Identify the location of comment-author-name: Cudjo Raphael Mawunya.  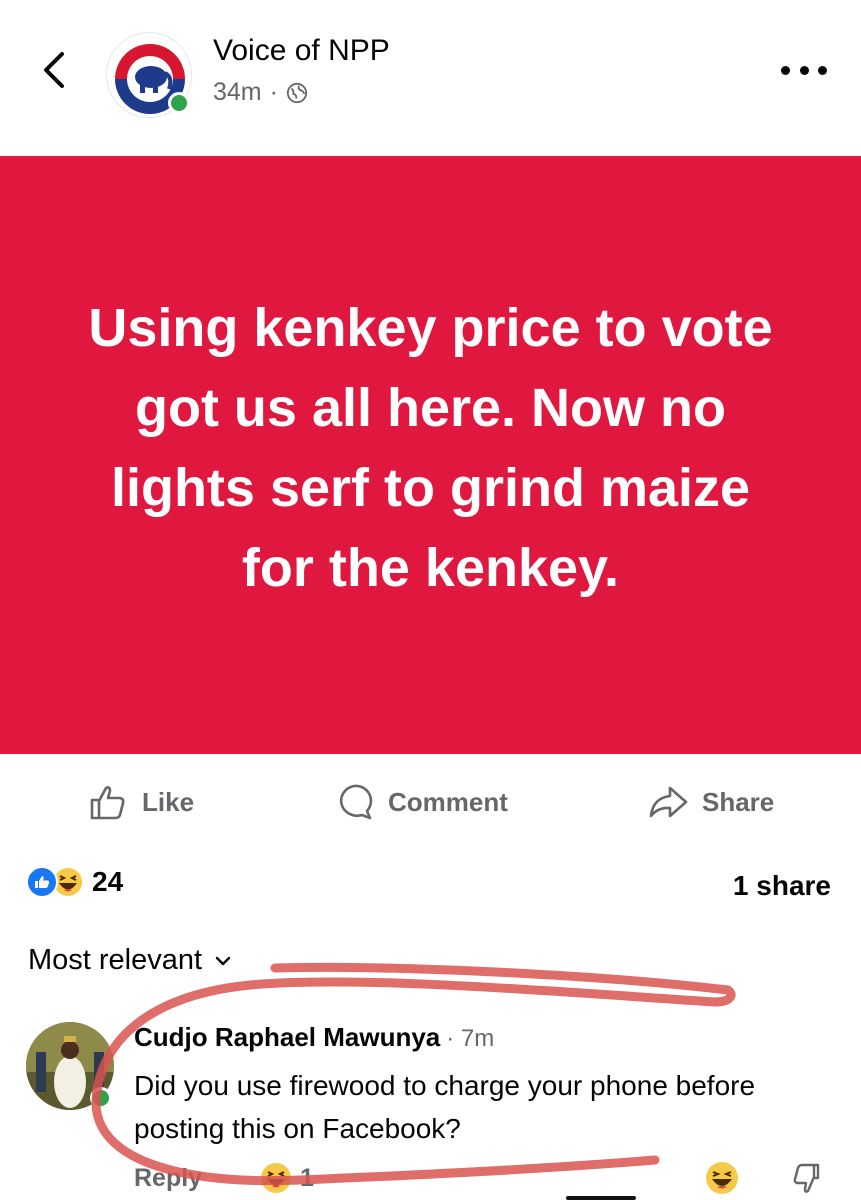
(287, 1037).